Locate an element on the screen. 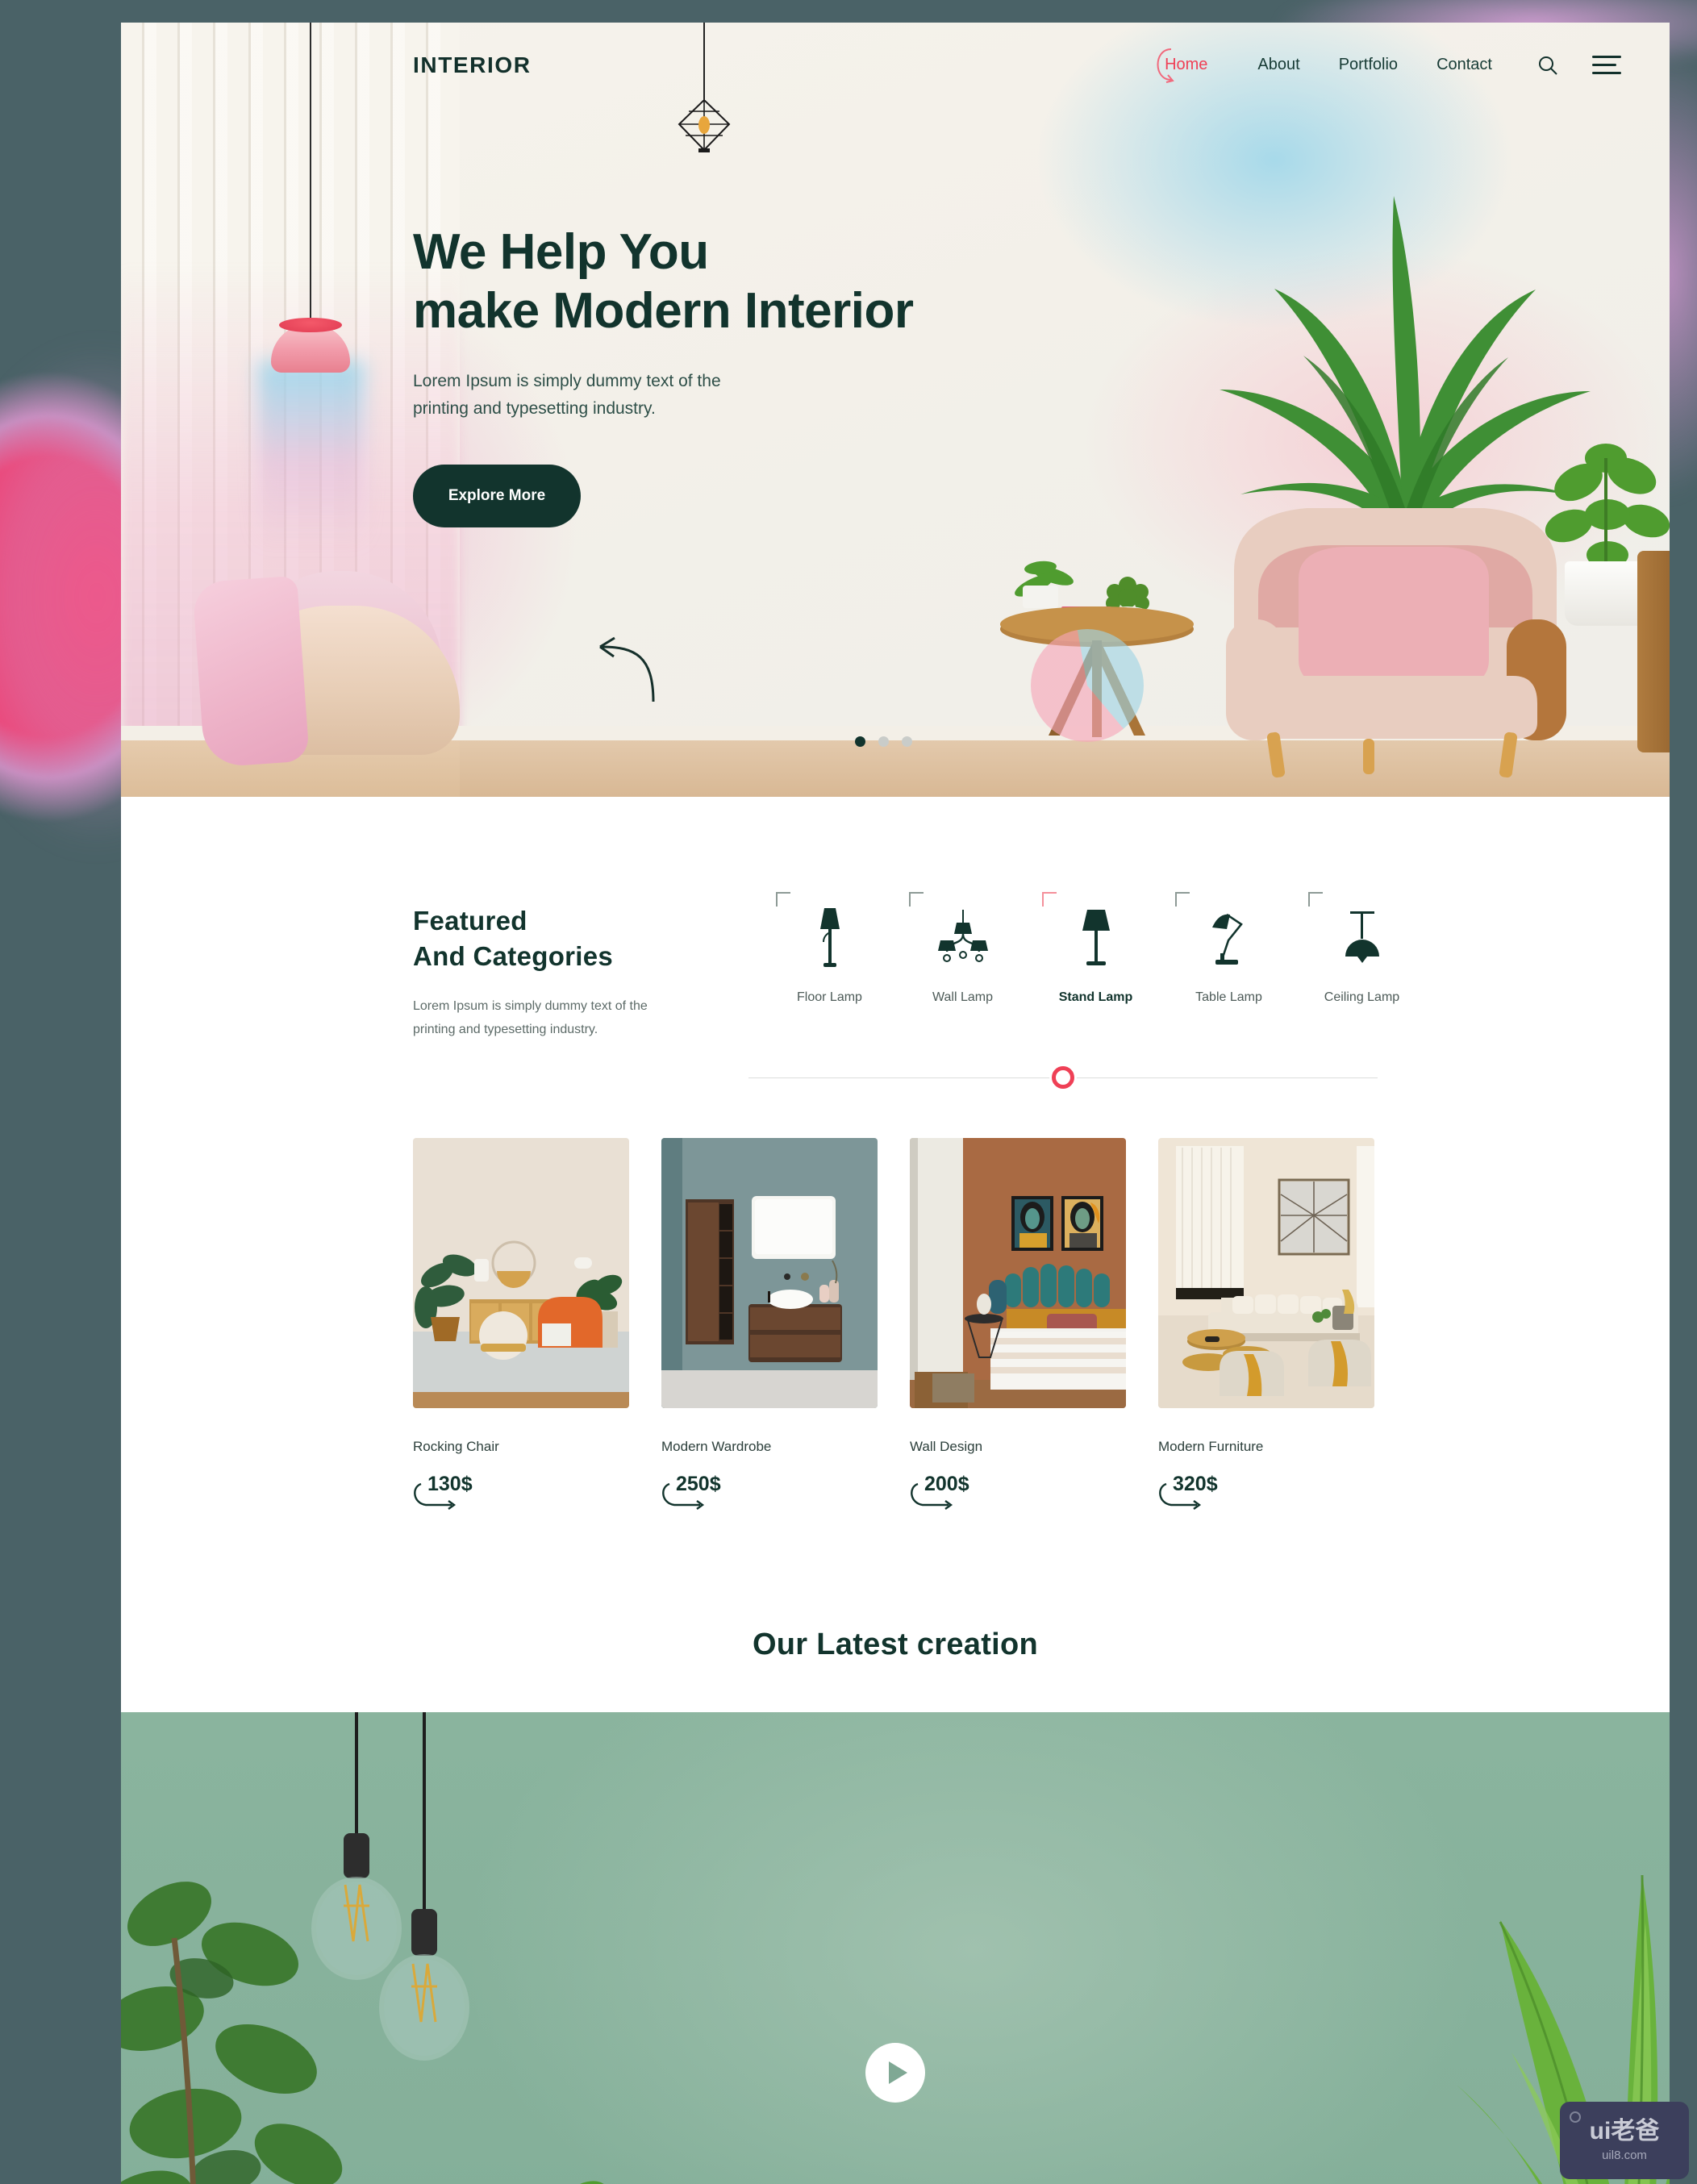  hero-subtitle-line1: Lorem Ipsum is simply dummy text of the is located at coordinates (567, 381).